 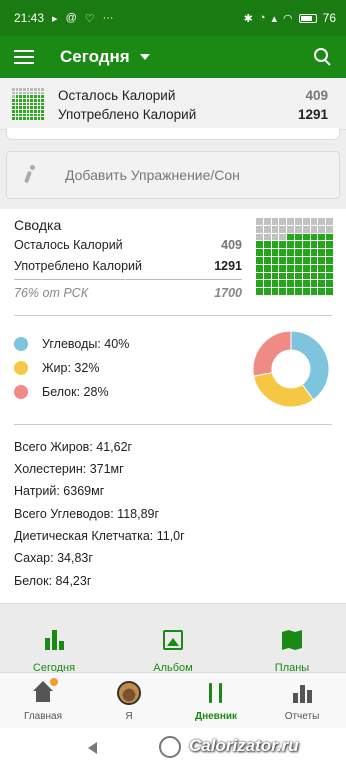 What do you see at coordinates (43, 700) in the screenshot?
I see `nav-home: Главная` at bounding box center [43, 700].